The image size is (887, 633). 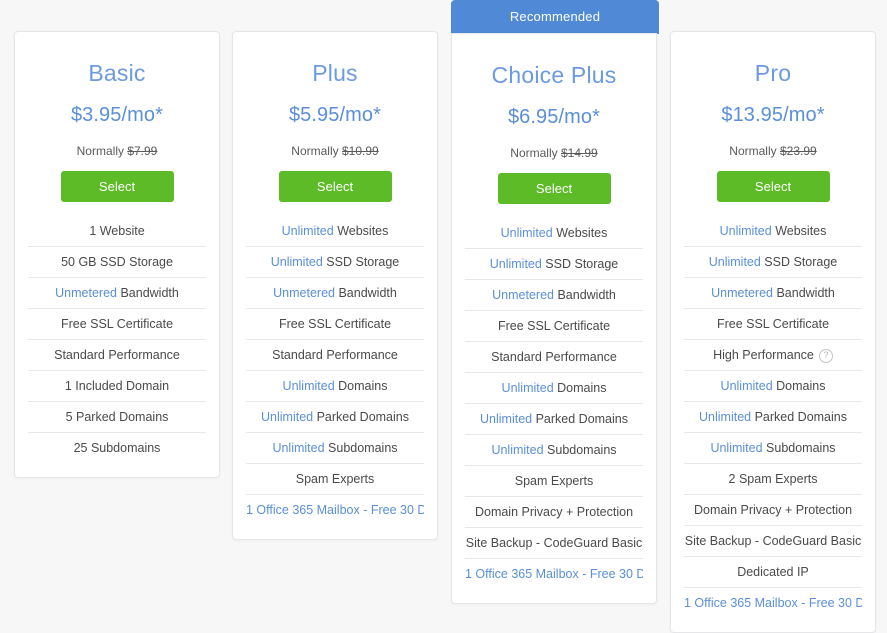 I want to click on feature-label: High Performance, so click(x=763, y=355).